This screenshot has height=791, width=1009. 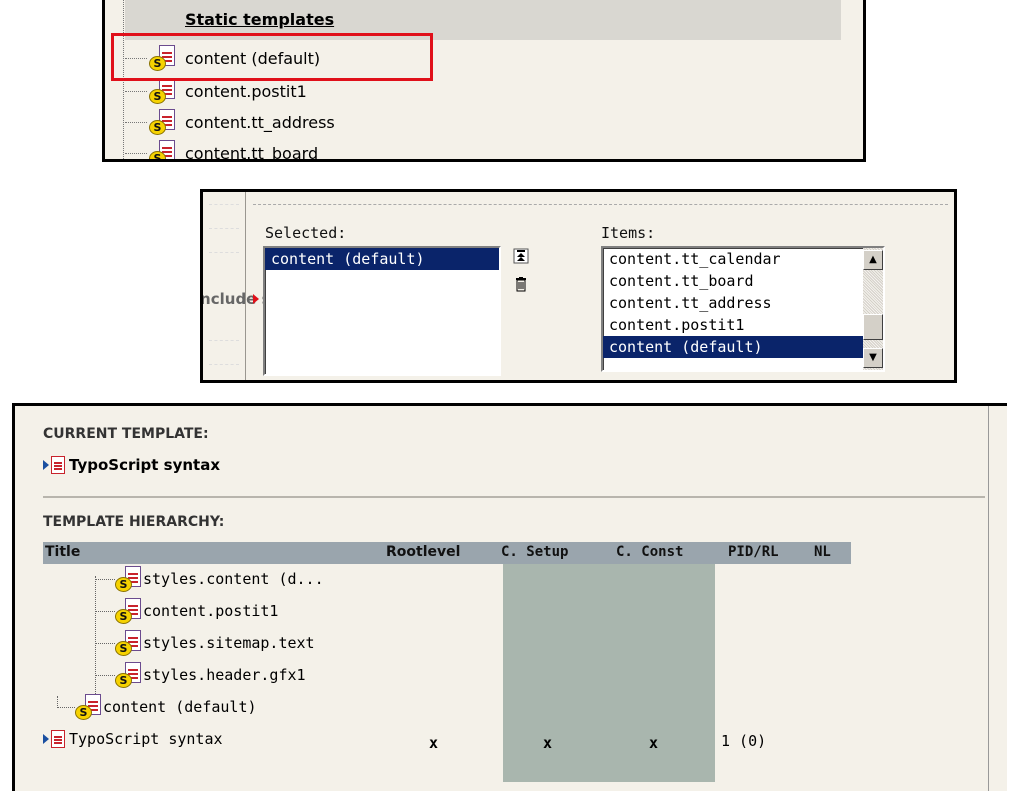 I want to click on setup-mark: x, so click(x=548, y=743).